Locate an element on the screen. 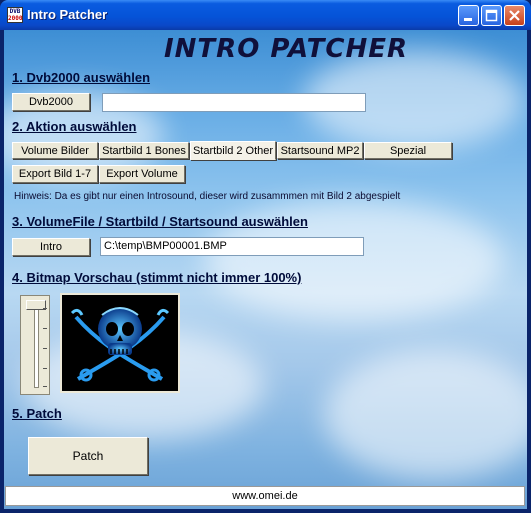 This screenshot has width=531, height=513. app-icon-text-top: DVB is located at coordinates (15, 11).